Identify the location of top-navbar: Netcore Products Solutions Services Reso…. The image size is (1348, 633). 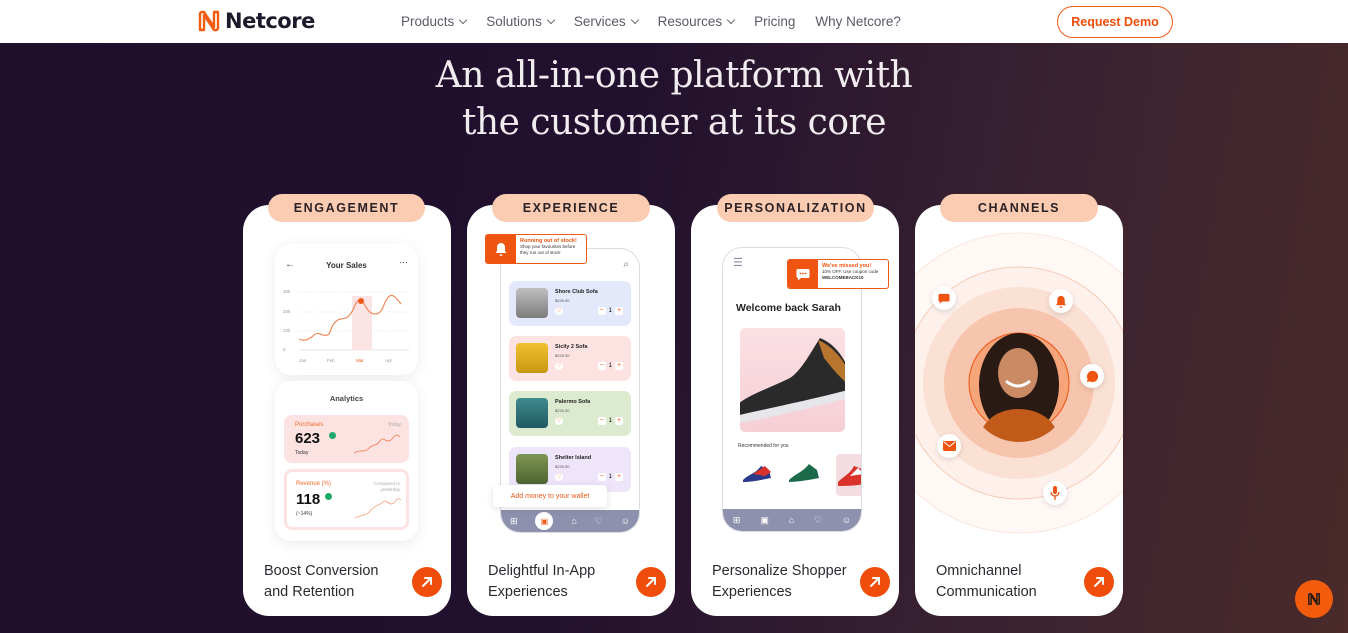
(674, 21).